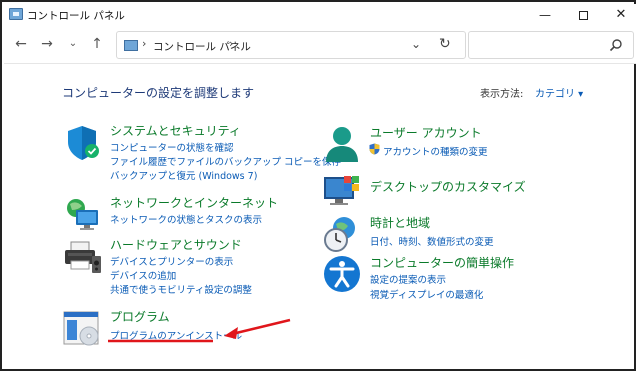  I want to click on network-globe-icon, so click(82, 214).